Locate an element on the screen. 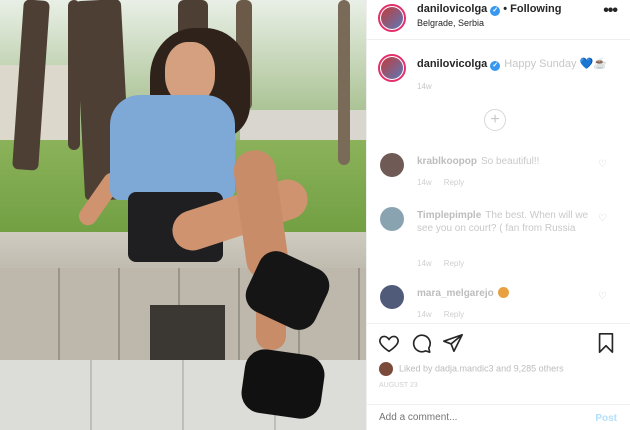 This screenshot has height=430, width=630. likes-row: Liked by dadja.mandic3 and 9,285 others is located at coordinates (501, 369).